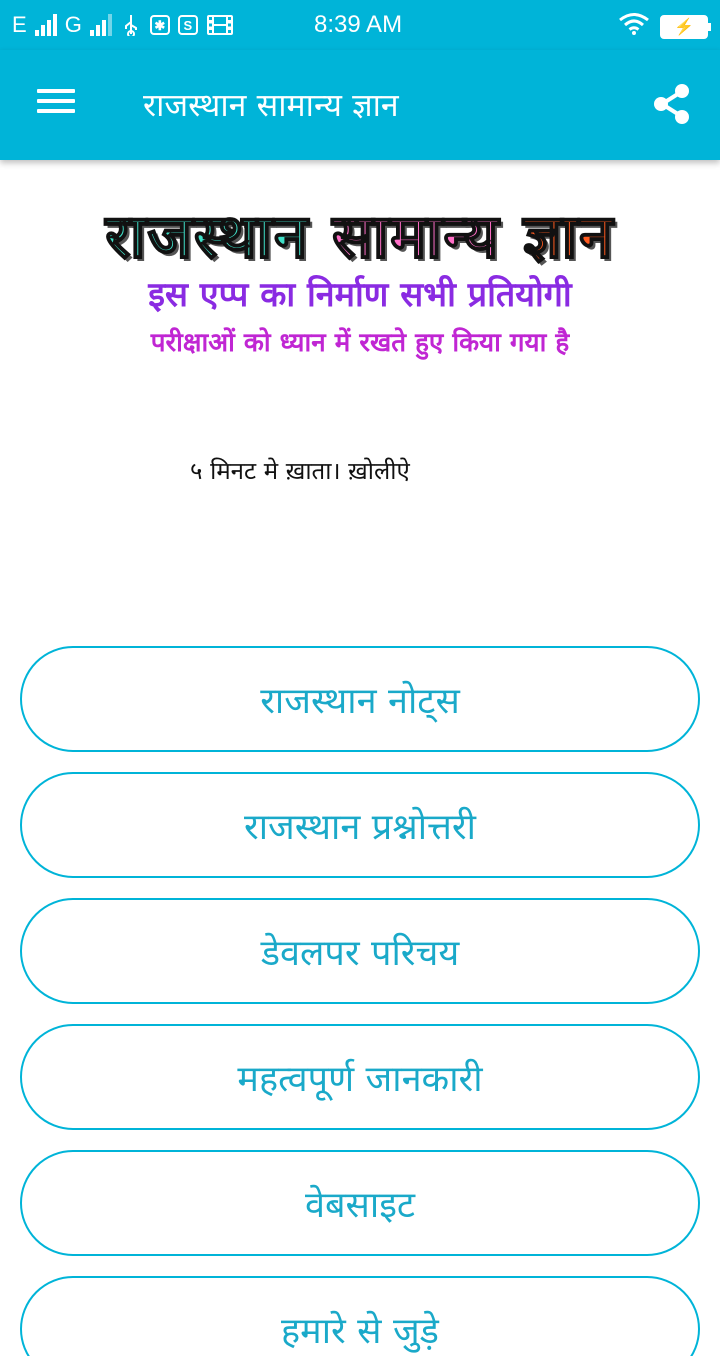 The height and width of the screenshot is (1356, 720). I want to click on banner-title: राजस्थान सामान्य ज्ञान, so click(360, 237).